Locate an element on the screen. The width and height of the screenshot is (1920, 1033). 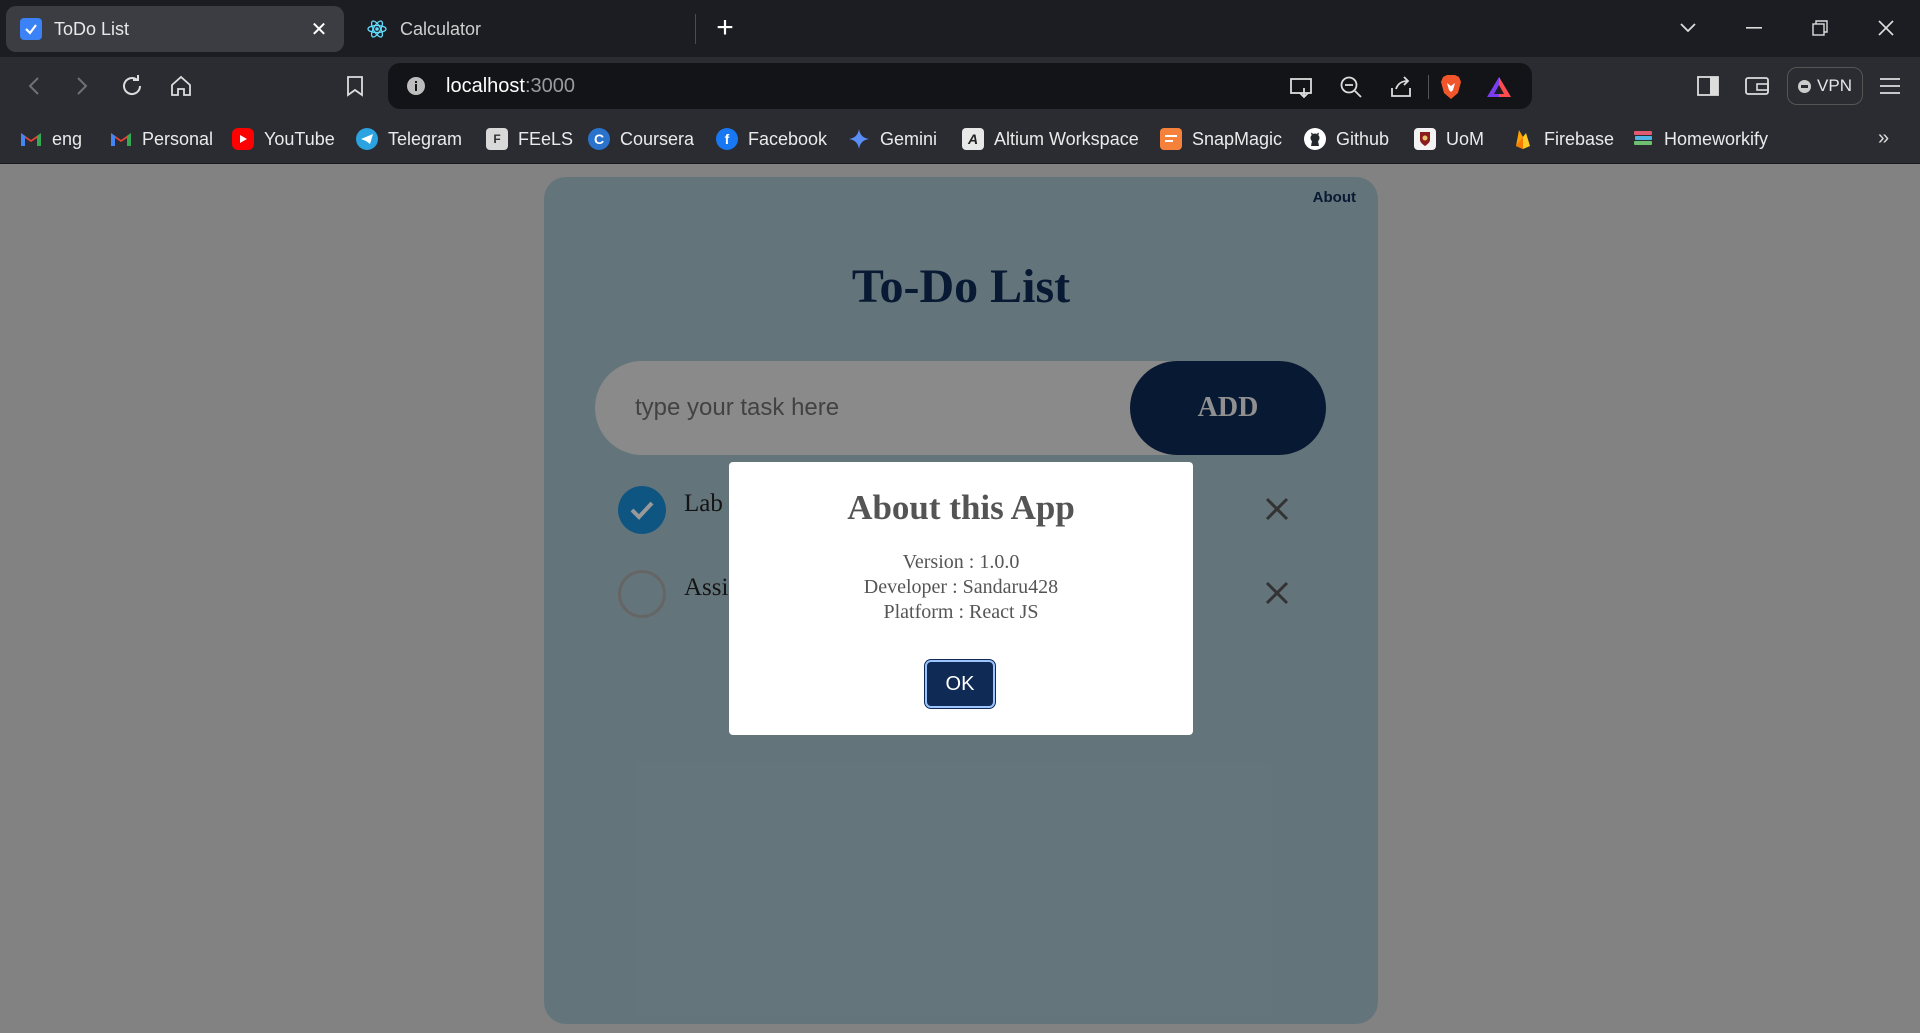
close-window-icon is located at coordinates (1886, 28).